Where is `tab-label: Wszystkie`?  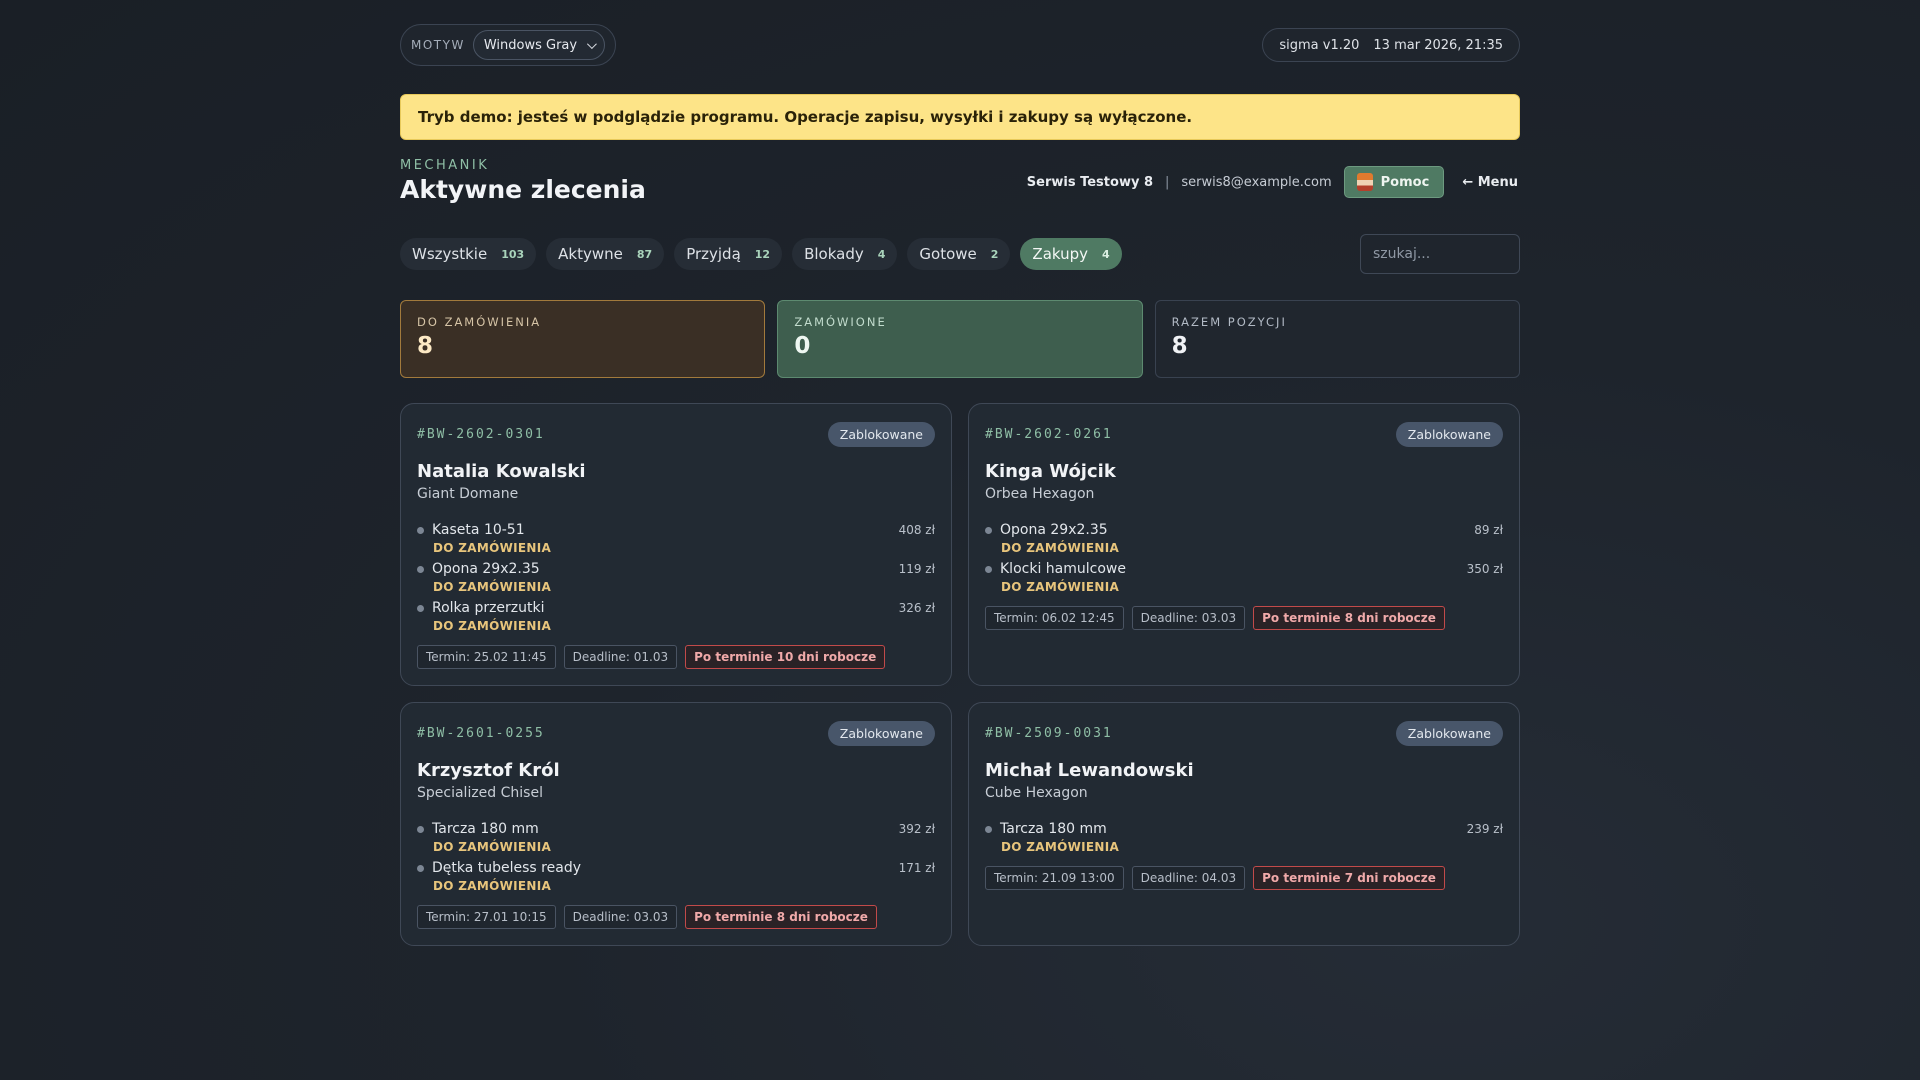 tab-label: Wszystkie is located at coordinates (450, 254).